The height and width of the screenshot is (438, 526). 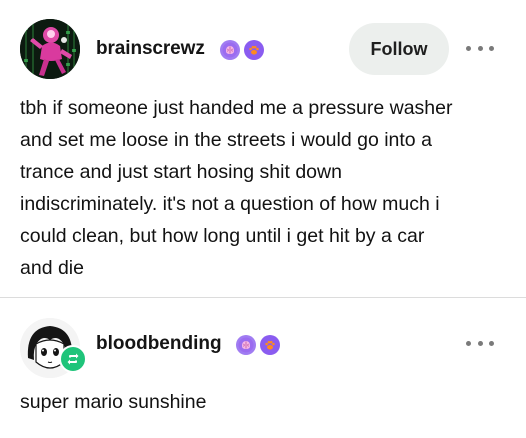 I want to click on divider, so click(x=263, y=297).